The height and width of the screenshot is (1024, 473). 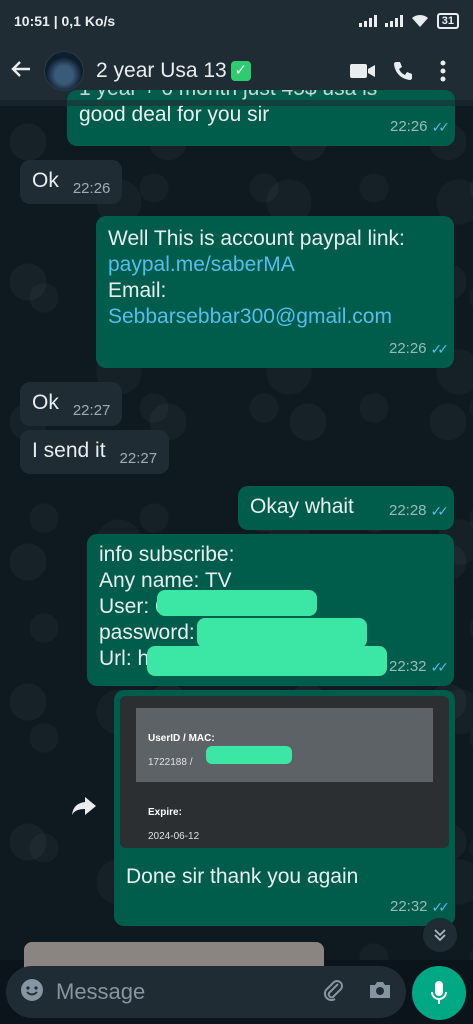 I want to click on card-userid-label: UserID / MAC:, so click(x=181, y=738).